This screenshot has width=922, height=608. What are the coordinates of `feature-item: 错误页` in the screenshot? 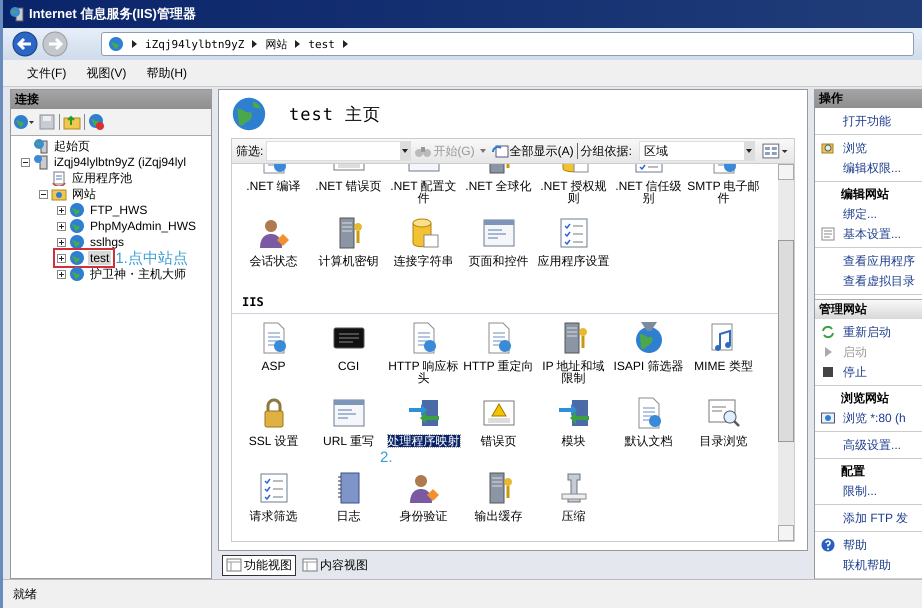 It's located at (498, 441).